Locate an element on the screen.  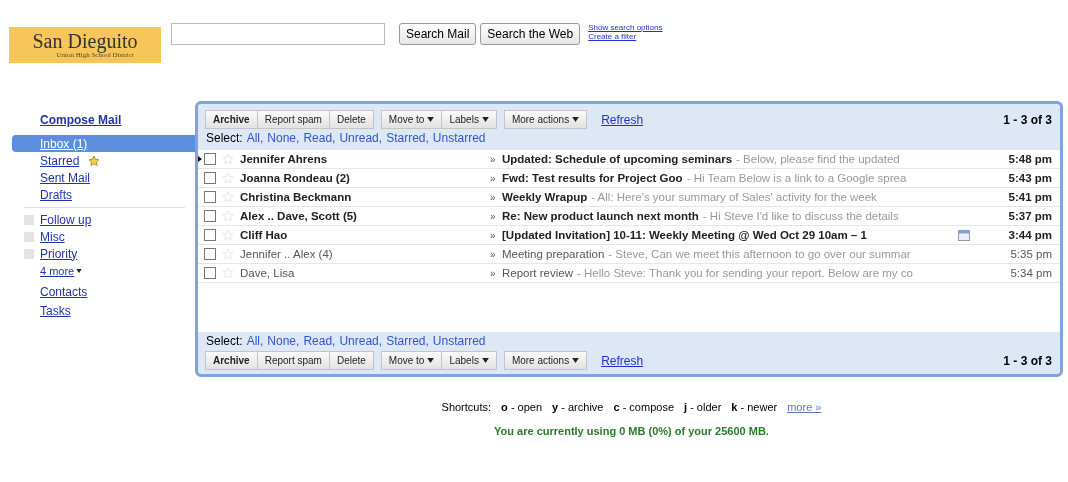
label-link: Priority is located at coordinates (59, 253).